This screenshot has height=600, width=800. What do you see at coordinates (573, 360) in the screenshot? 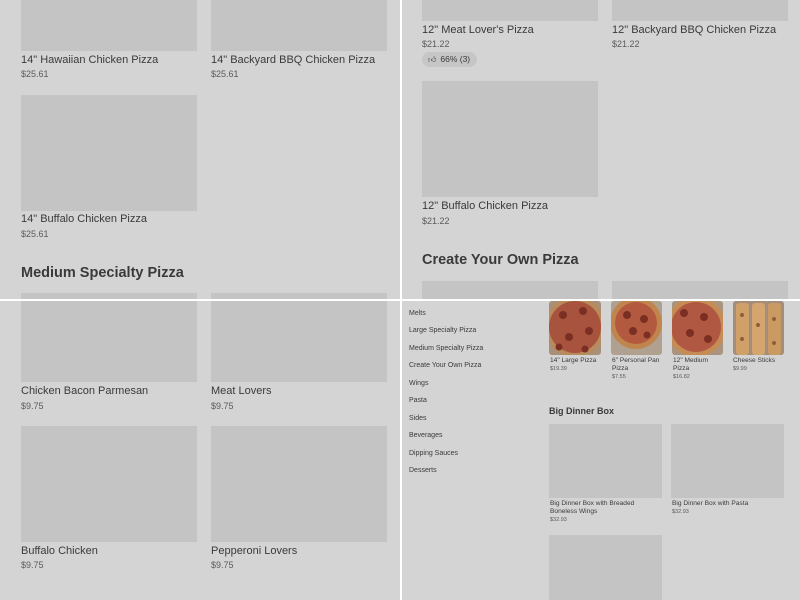
I see `item-name: 14" Large Pizza` at bounding box center [573, 360].